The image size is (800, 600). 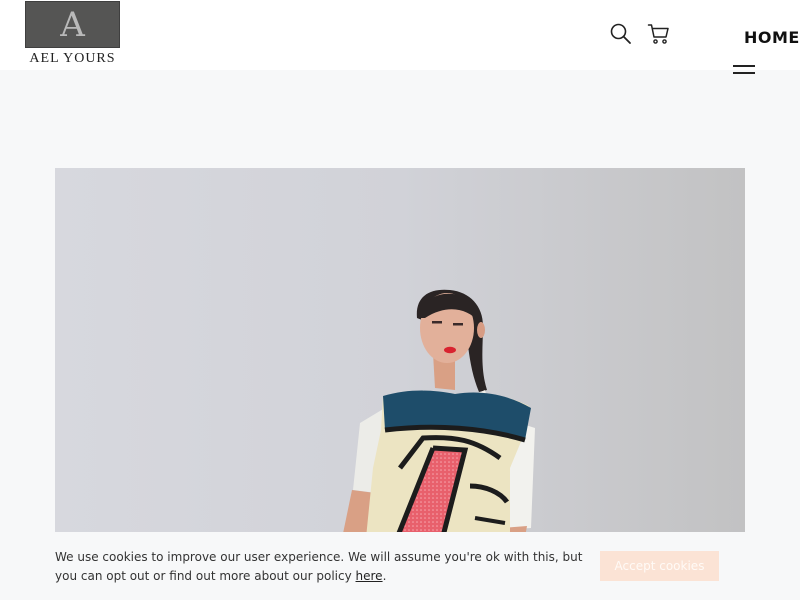 What do you see at coordinates (72, 58) in the screenshot?
I see `brand-name: AEL YOURS` at bounding box center [72, 58].